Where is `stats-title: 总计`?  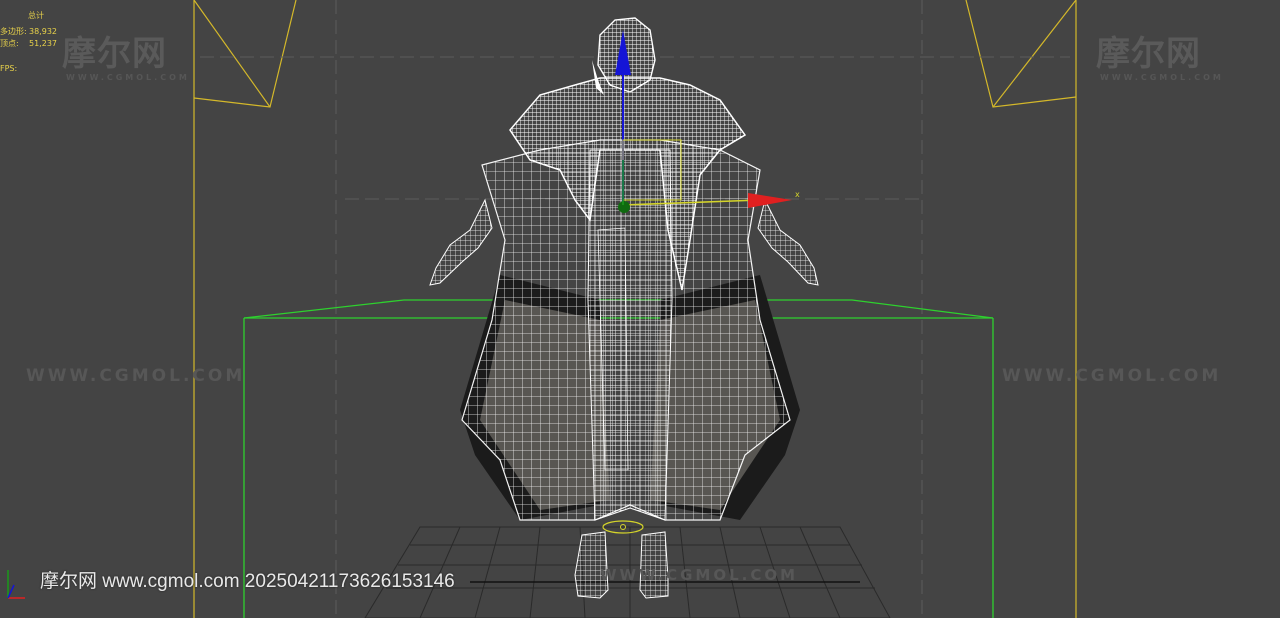
stats-title: 总计 is located at coordinates (36, 15).